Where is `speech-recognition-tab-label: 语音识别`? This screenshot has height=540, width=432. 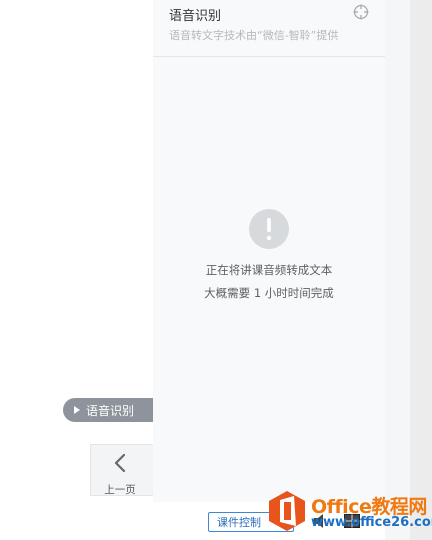 speech-recognition-tab-label: 语音识别 is located at coordinates (110, 410).